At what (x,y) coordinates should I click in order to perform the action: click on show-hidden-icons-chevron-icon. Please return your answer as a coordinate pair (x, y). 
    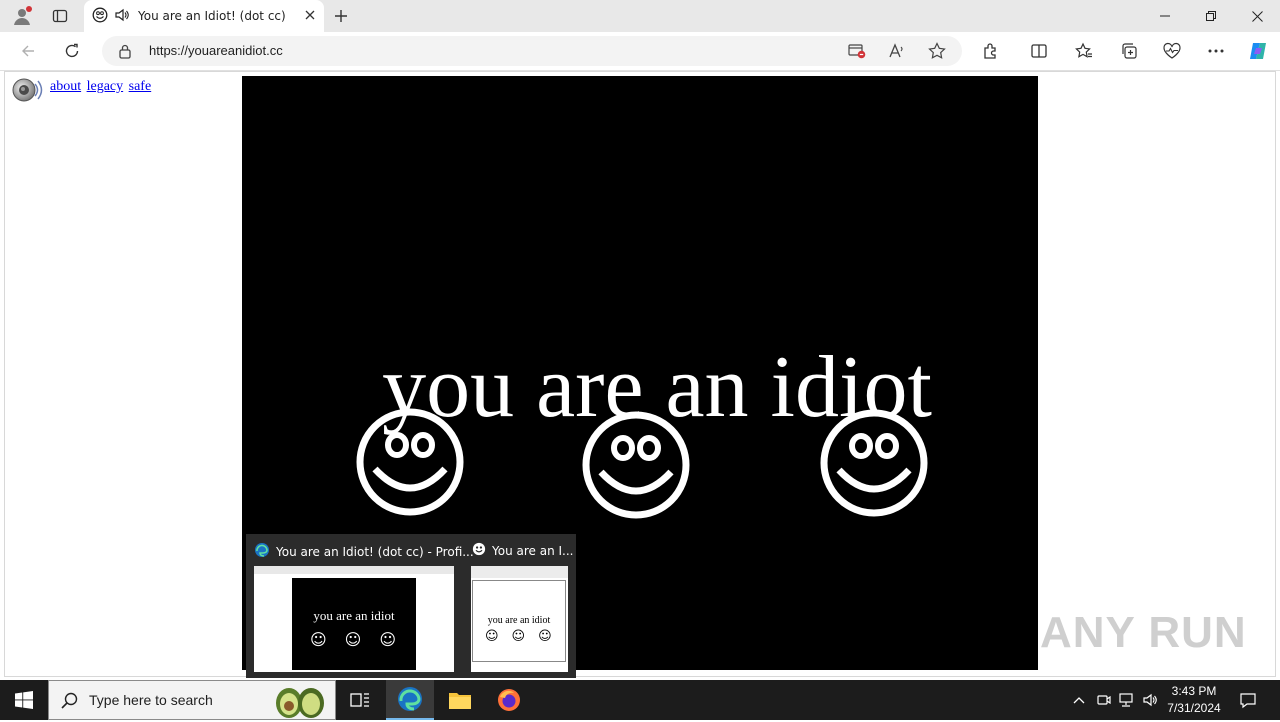
    Looking at the image, I should click on (1079, 700).